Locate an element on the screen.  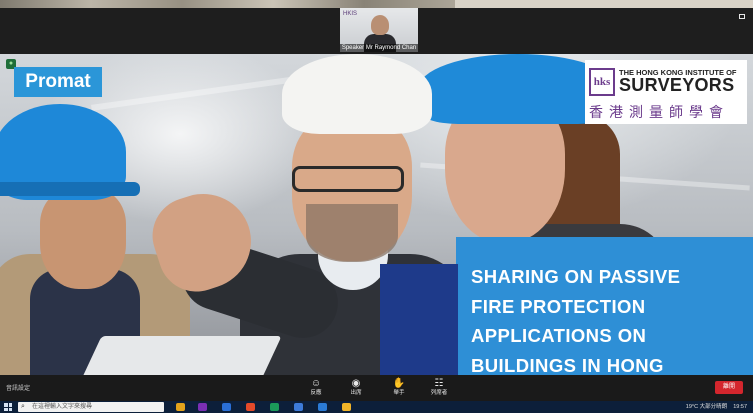
blurred-edge is located at coordinates (227, 4).